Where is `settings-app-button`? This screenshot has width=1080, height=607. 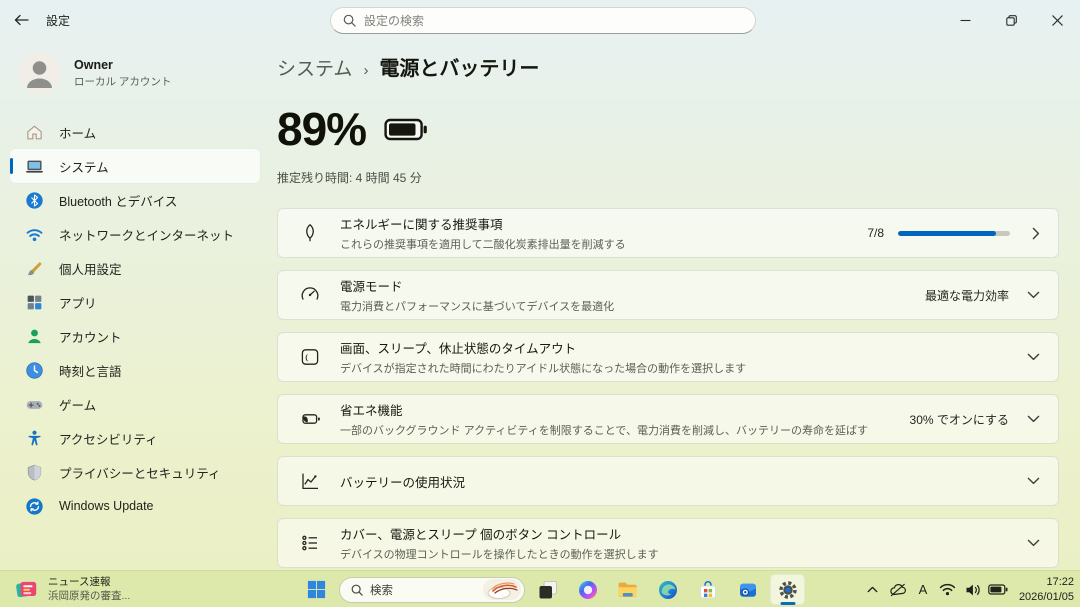
settings-app-button is located at coordinates (787, 589).